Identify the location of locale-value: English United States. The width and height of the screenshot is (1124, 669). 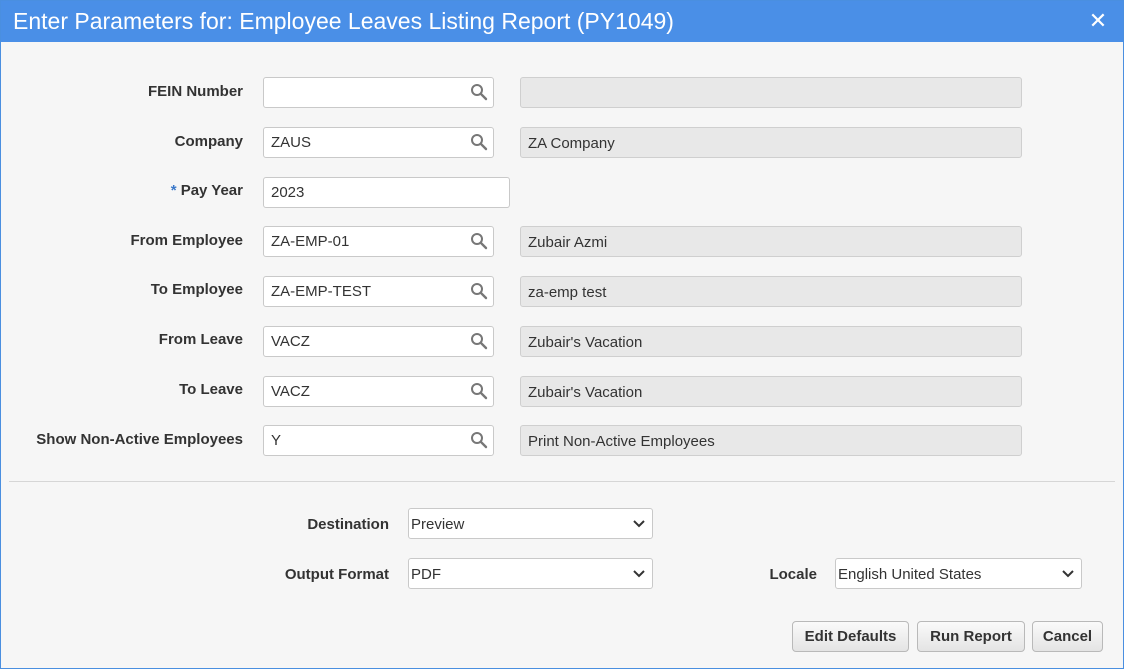
(910, 574).